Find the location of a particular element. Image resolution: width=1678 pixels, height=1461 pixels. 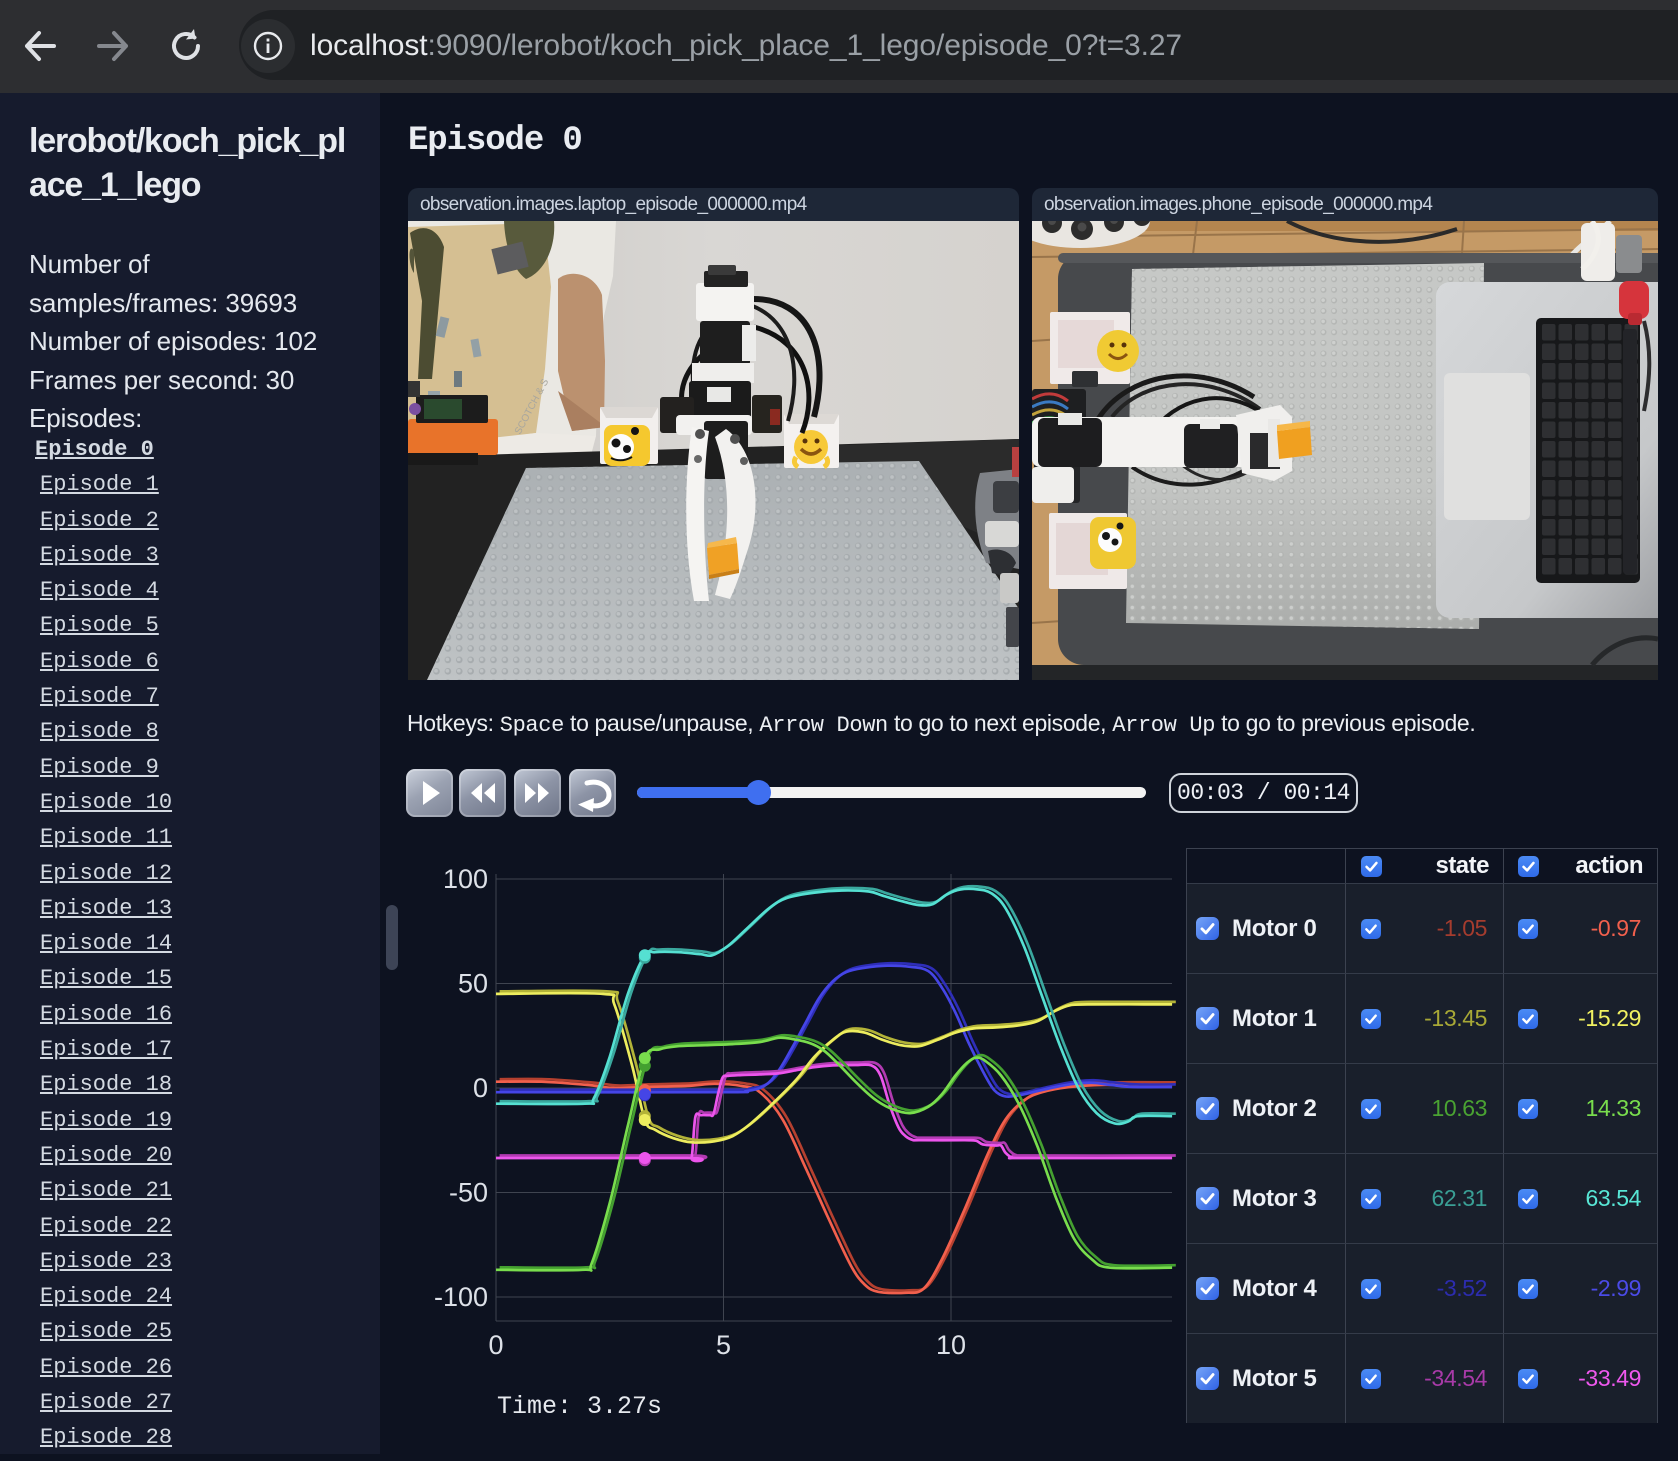

svg-text: Time: 3.27s is located at coordinates (579, 1406).